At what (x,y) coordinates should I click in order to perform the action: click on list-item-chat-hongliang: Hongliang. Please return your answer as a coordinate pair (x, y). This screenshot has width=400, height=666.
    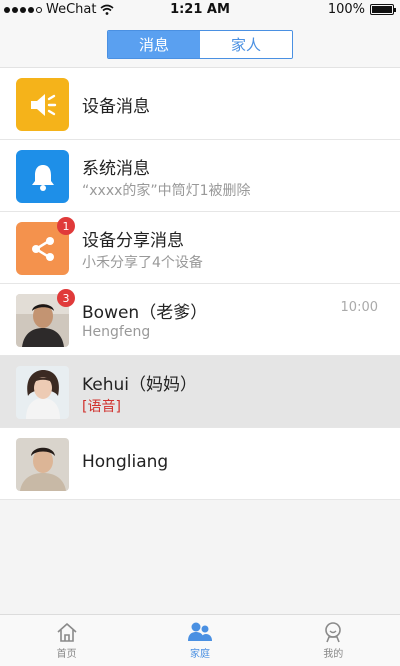
    Looking at the image, I should click on (200, 464).